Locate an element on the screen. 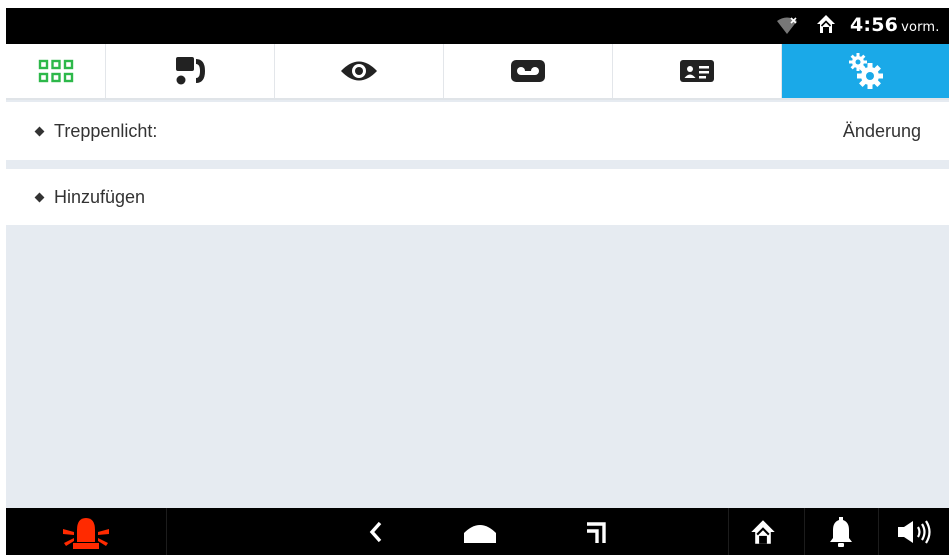  navigation-bar is located at coordinates (477, 531).